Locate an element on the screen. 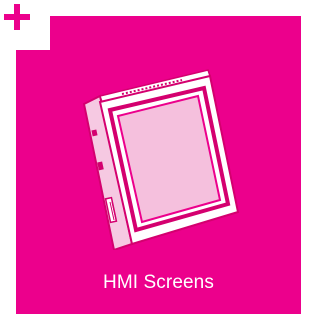 This screenshot has width=320, height=314. plus-icon is located at coordinates (17, 17).